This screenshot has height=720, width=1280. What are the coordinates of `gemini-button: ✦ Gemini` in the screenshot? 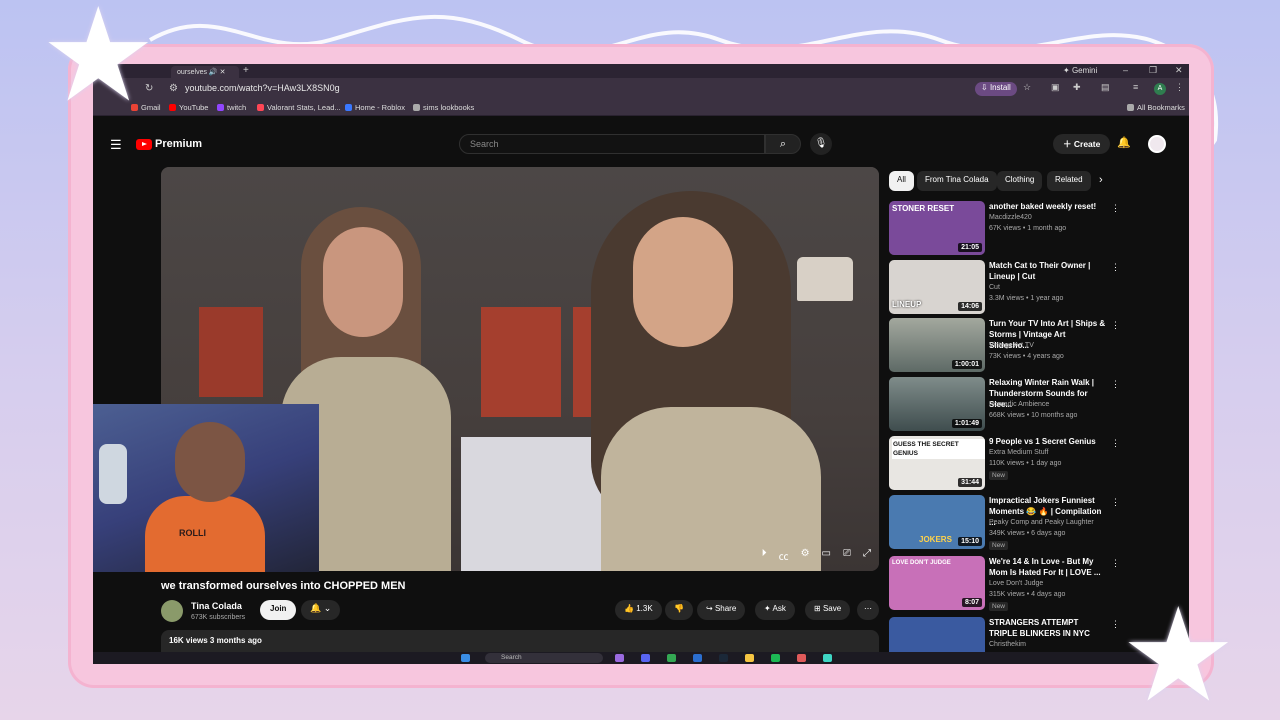 It's located at (1080, 70).